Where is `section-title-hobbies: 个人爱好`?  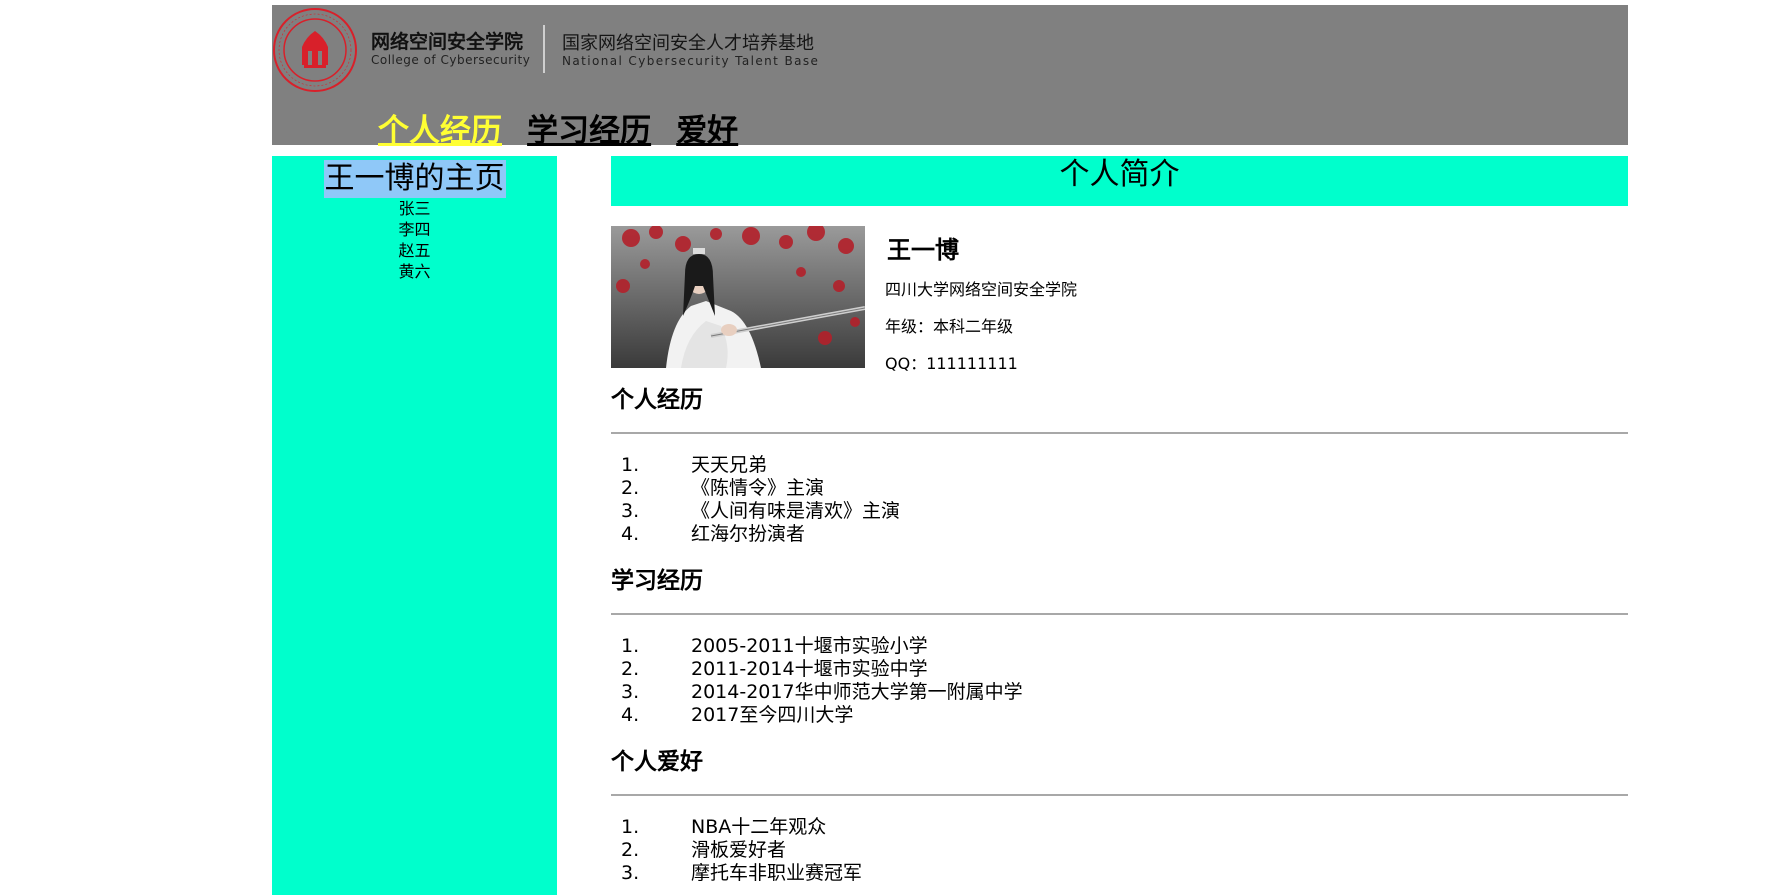
section-title-hobbies: 个人爱好 is located at coordinates (657, 762).